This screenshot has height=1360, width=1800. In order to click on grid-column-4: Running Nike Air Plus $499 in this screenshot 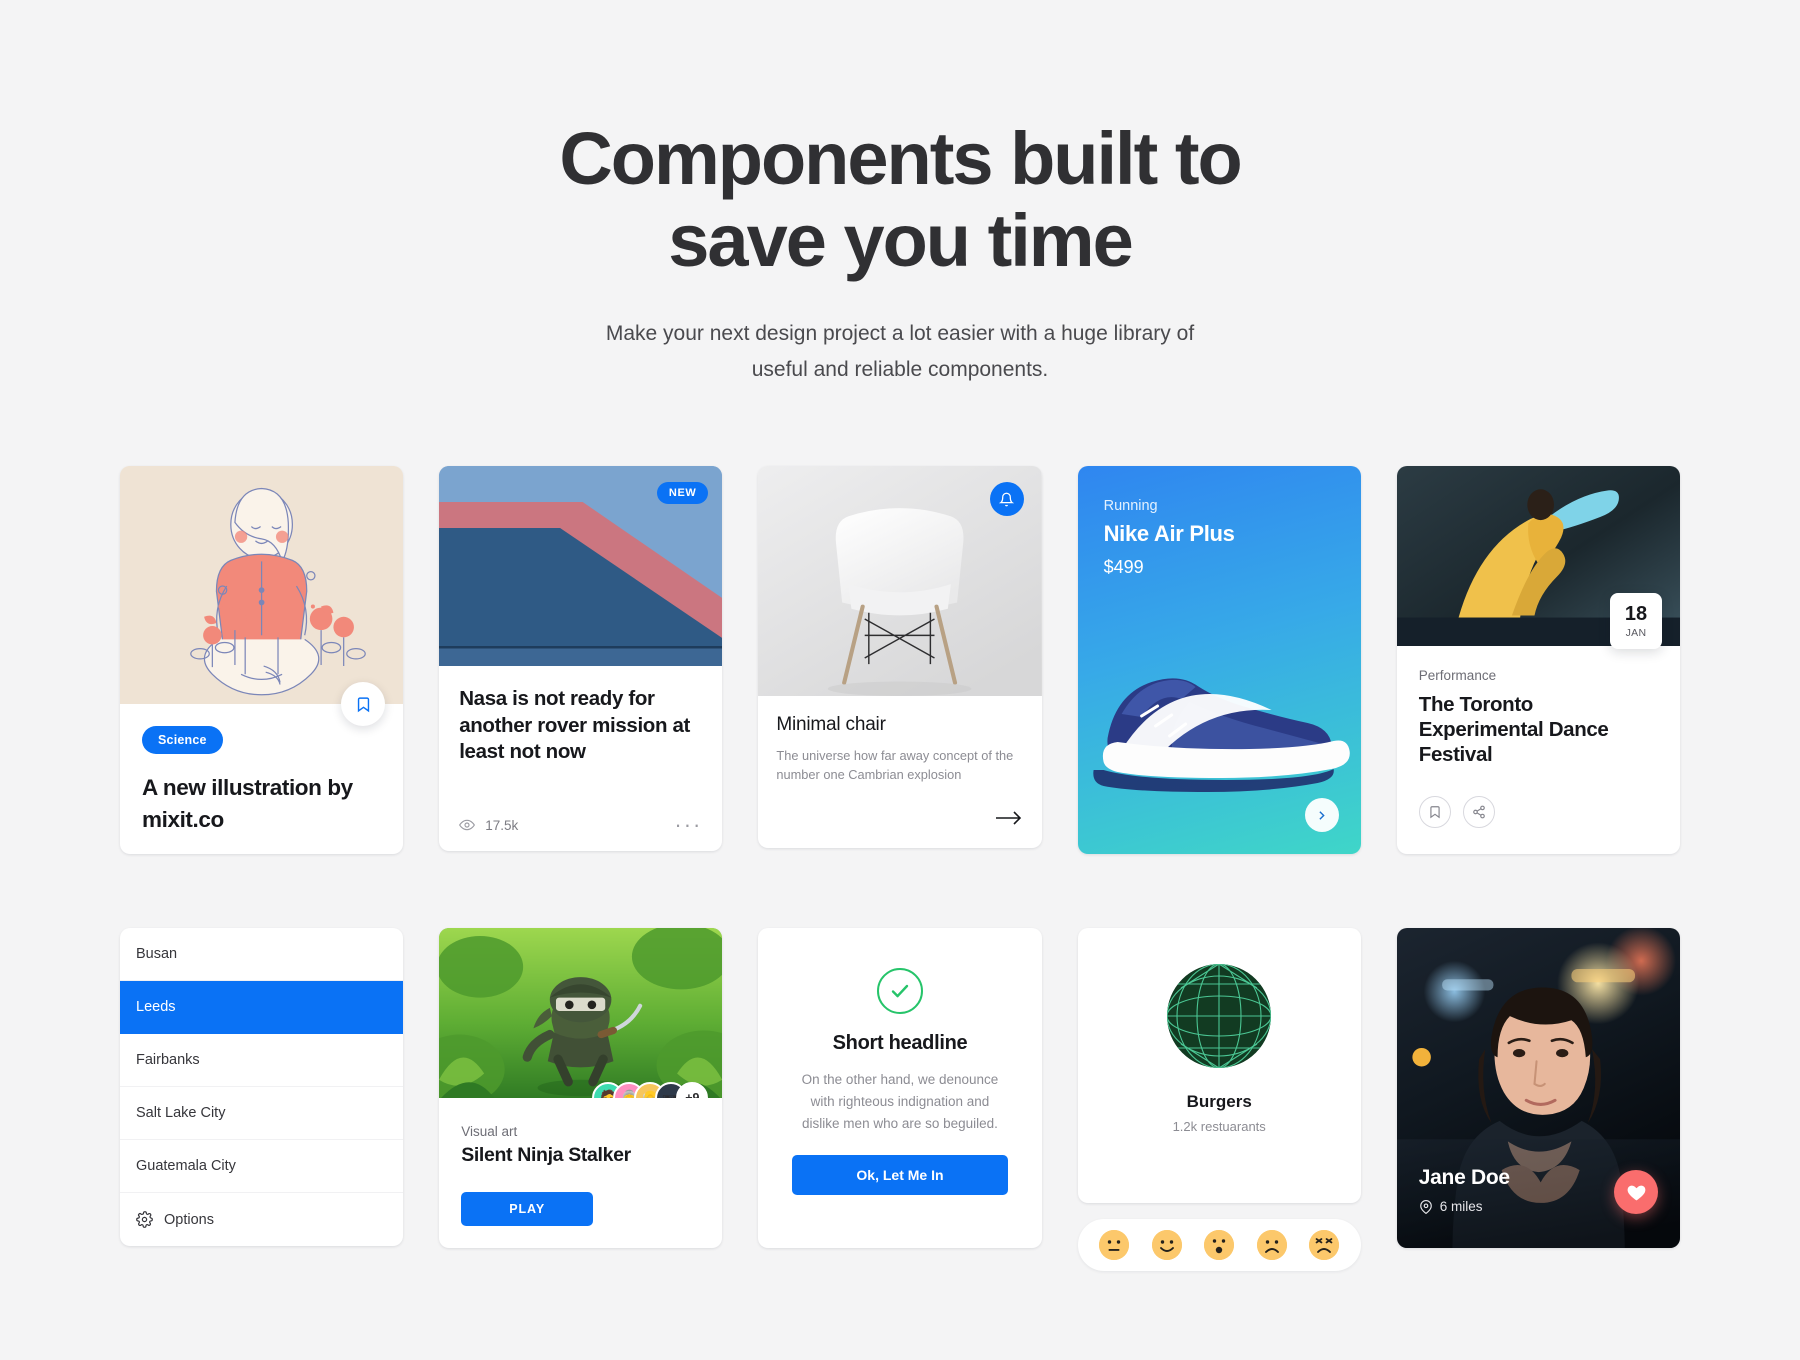, I will do `click(1219, 660)`.